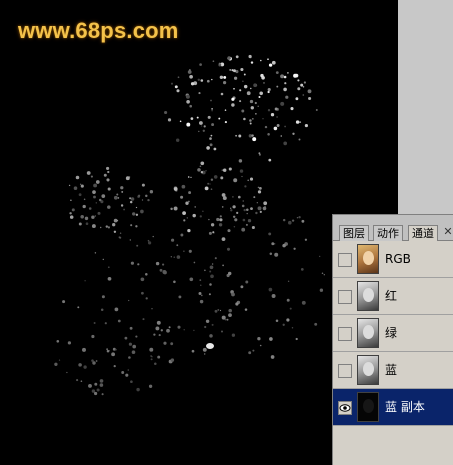 Image resolution: width=453 pixels, height=465 pixels. I want to click on panel-tab-bar: 图层 动作 通道 ✕, so click(393, 228).